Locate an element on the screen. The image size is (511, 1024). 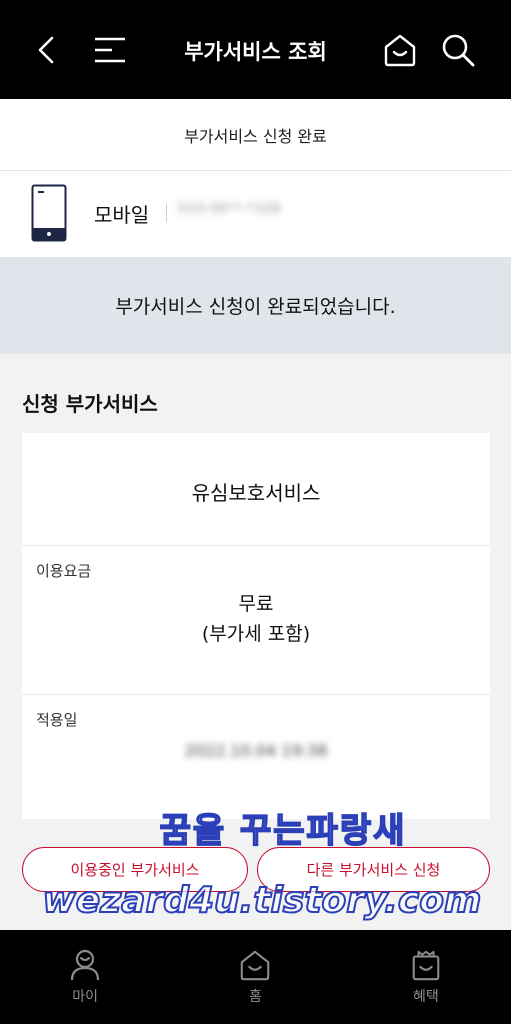
page-title: 부가서비스 조회 is located at coordinates (255, 52).